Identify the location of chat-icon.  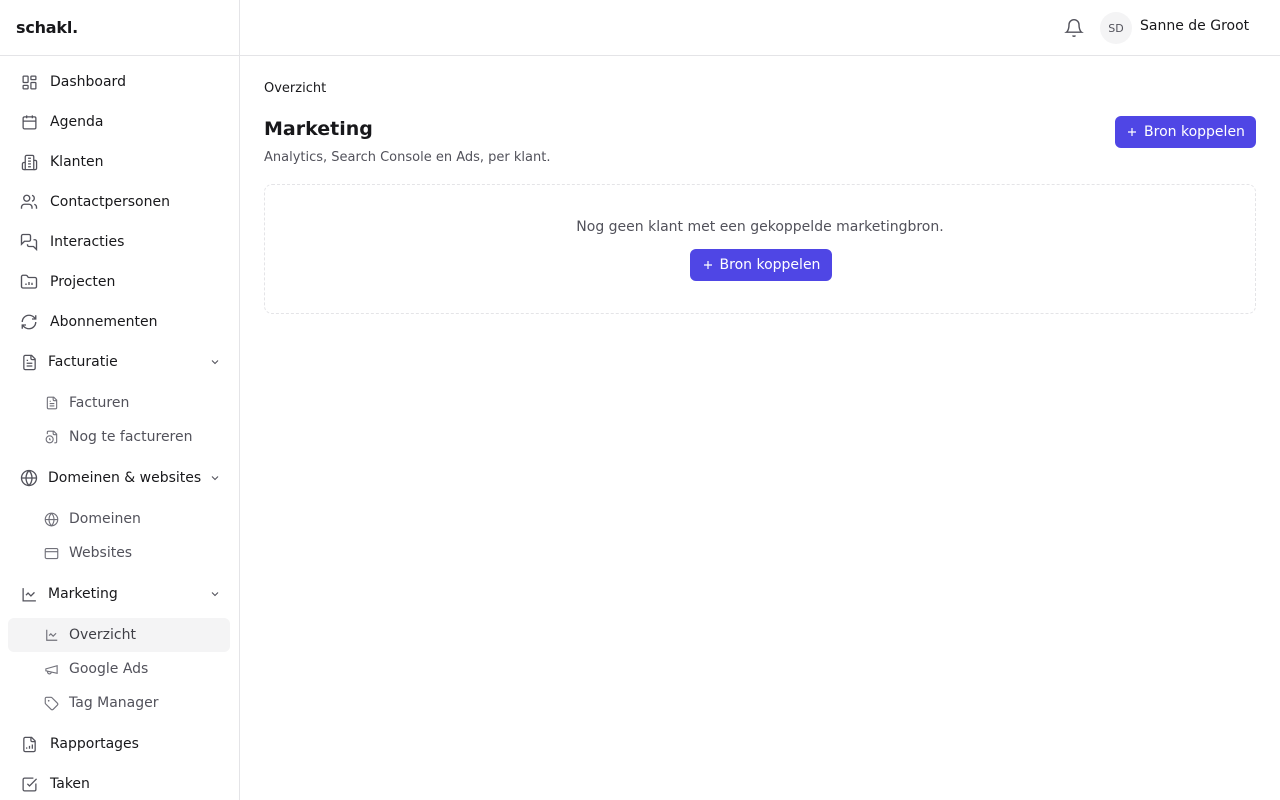
(29, 242).